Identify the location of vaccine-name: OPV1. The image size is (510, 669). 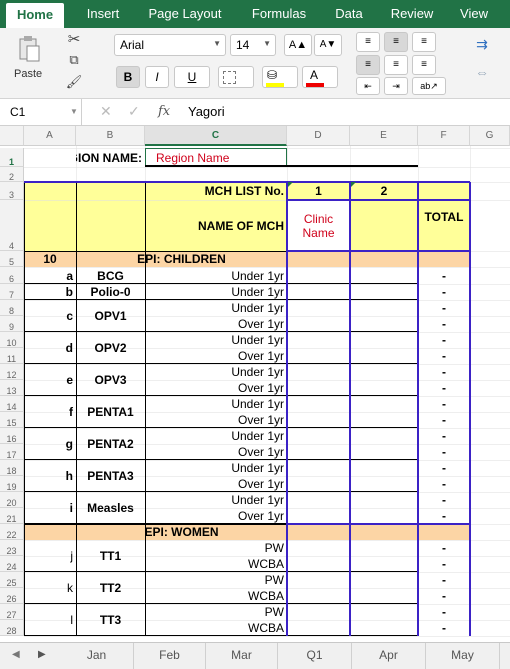
(110, 316).